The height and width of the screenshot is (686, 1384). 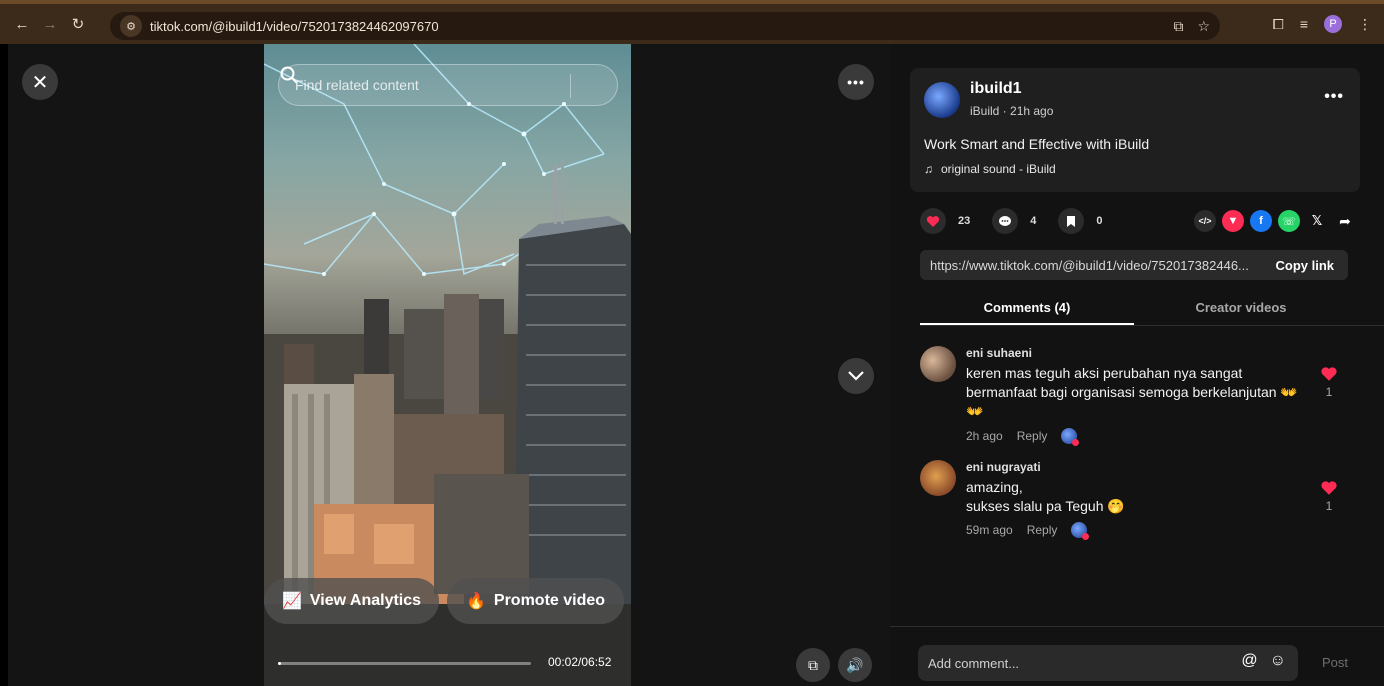 What do you see at coordinates (40, 82) in the screenshot?
I see `close-button: ✕` at bounding box center [40, 82].